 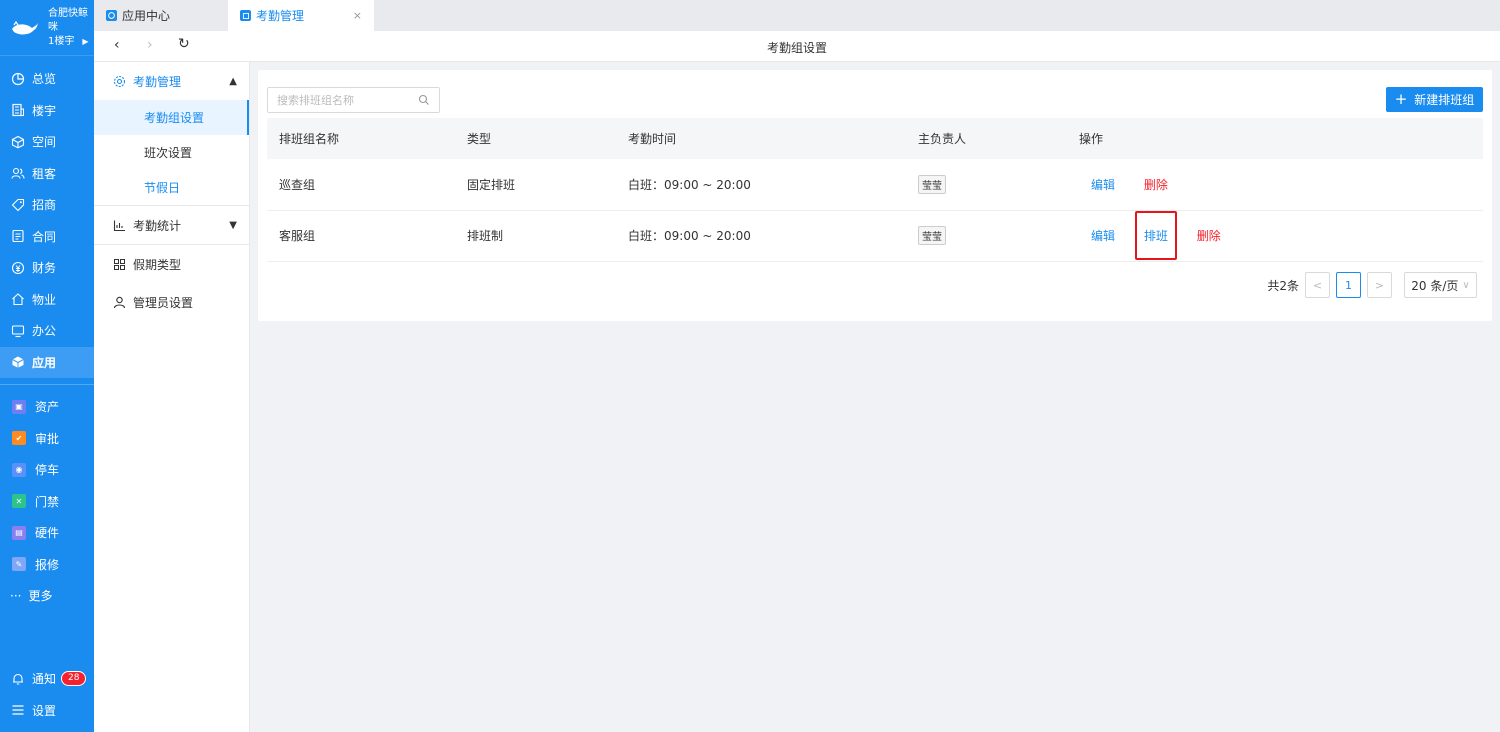 I want to click on menu-group-attendance-management: 考勤管理 ▲, so click(x=171, y=81).